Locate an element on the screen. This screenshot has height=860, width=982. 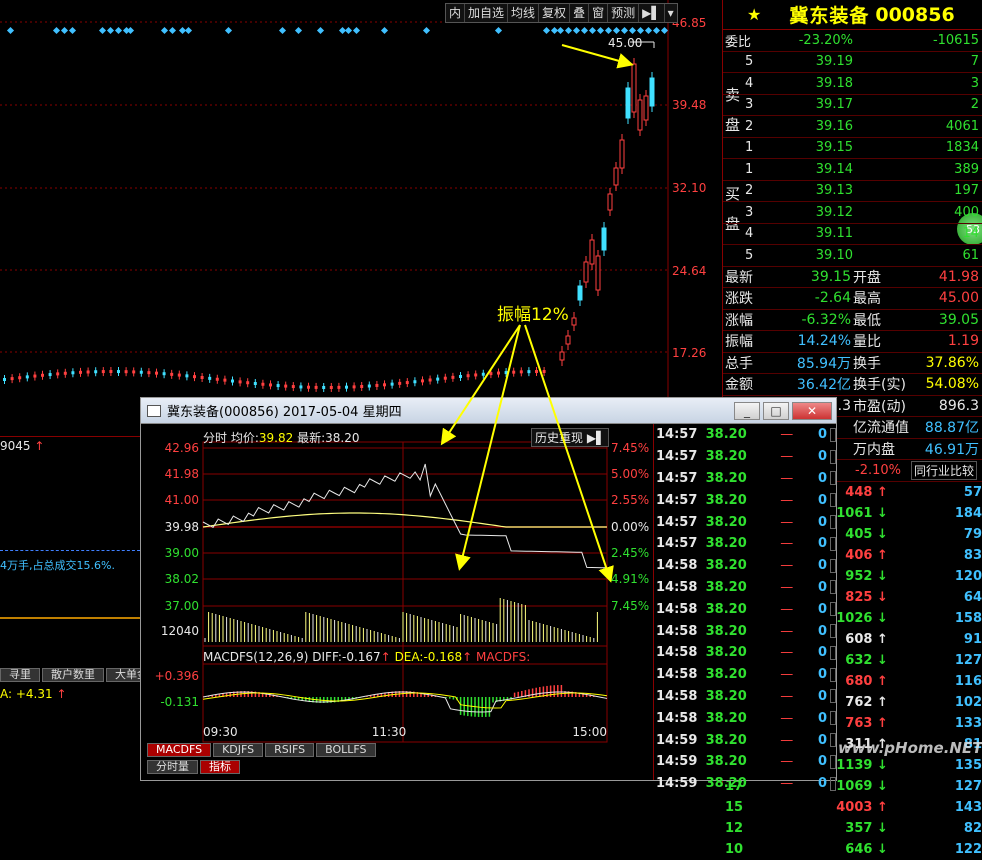
toolbar-overlay-button: 叠 is located at coordinates (580, 13).